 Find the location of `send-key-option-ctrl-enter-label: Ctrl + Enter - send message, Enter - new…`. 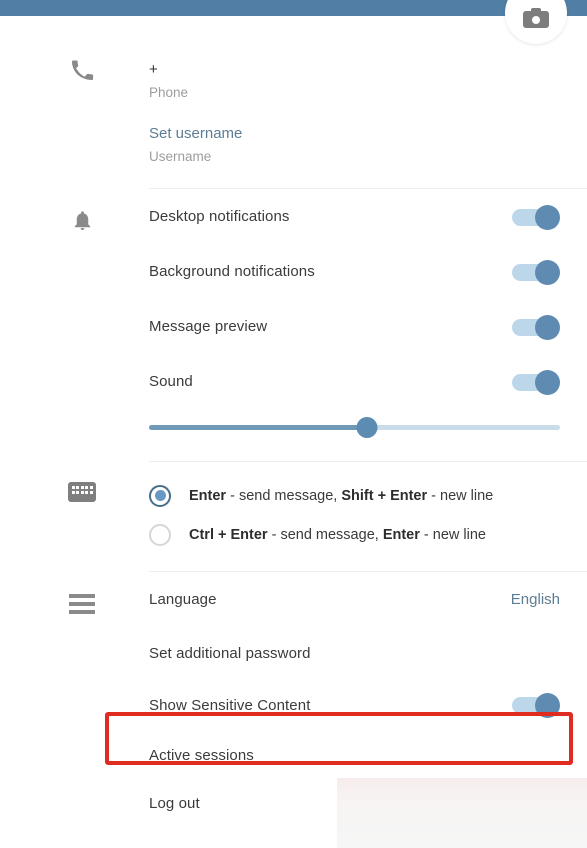

send-key-option-ctrl-enter-label: Ctrl + Enter - send message, Enter - new… is located at coordinates (337, 534).